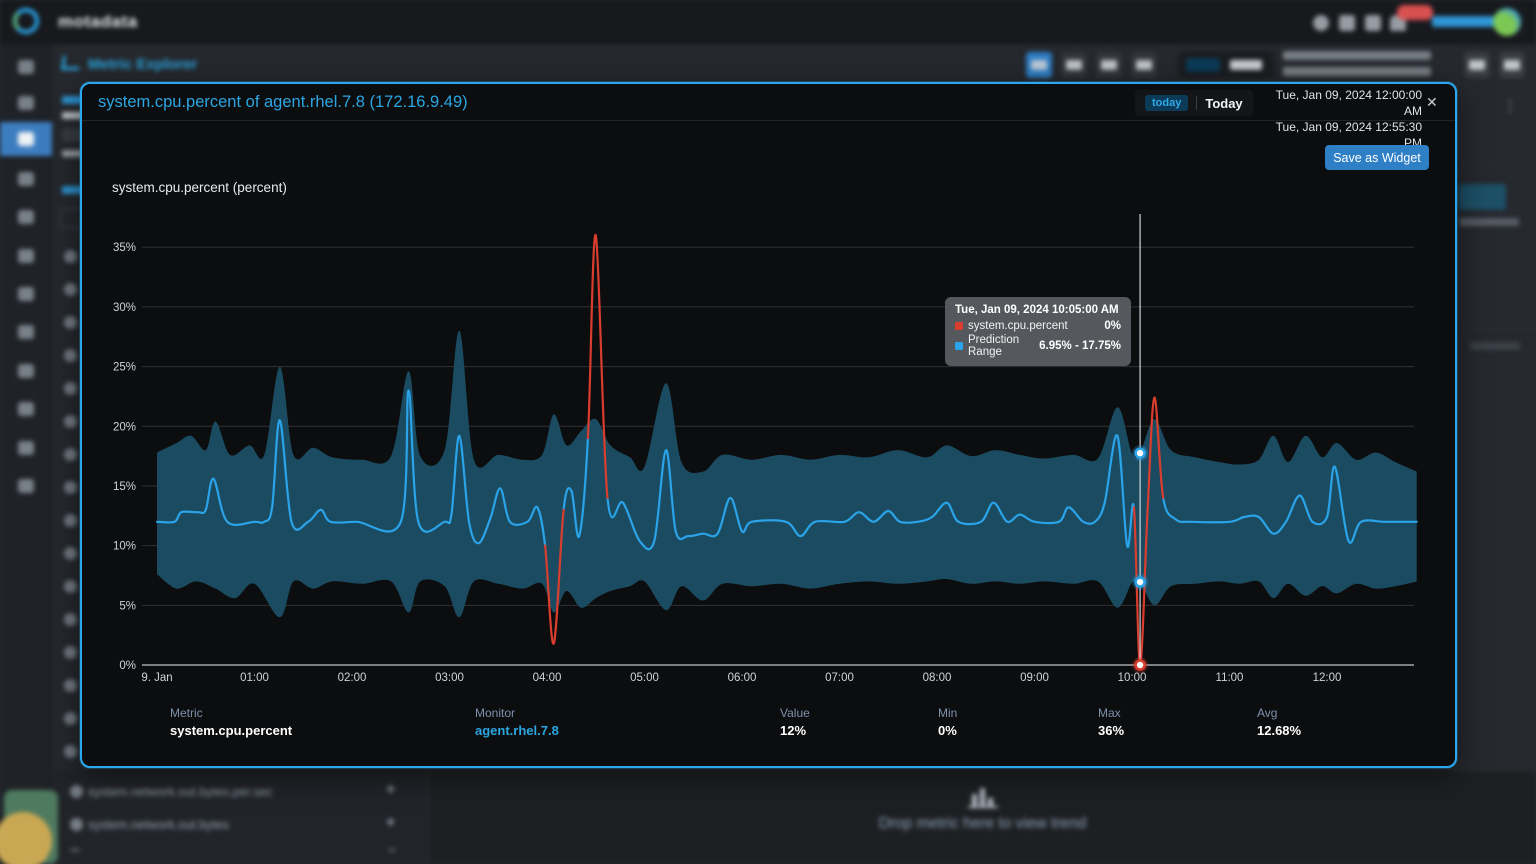 The height and width of the screenshot is (864, 1536). Describe the element at coordinates (352, 678) in the screenshot. I see `svg-text: 02:00` at that location.